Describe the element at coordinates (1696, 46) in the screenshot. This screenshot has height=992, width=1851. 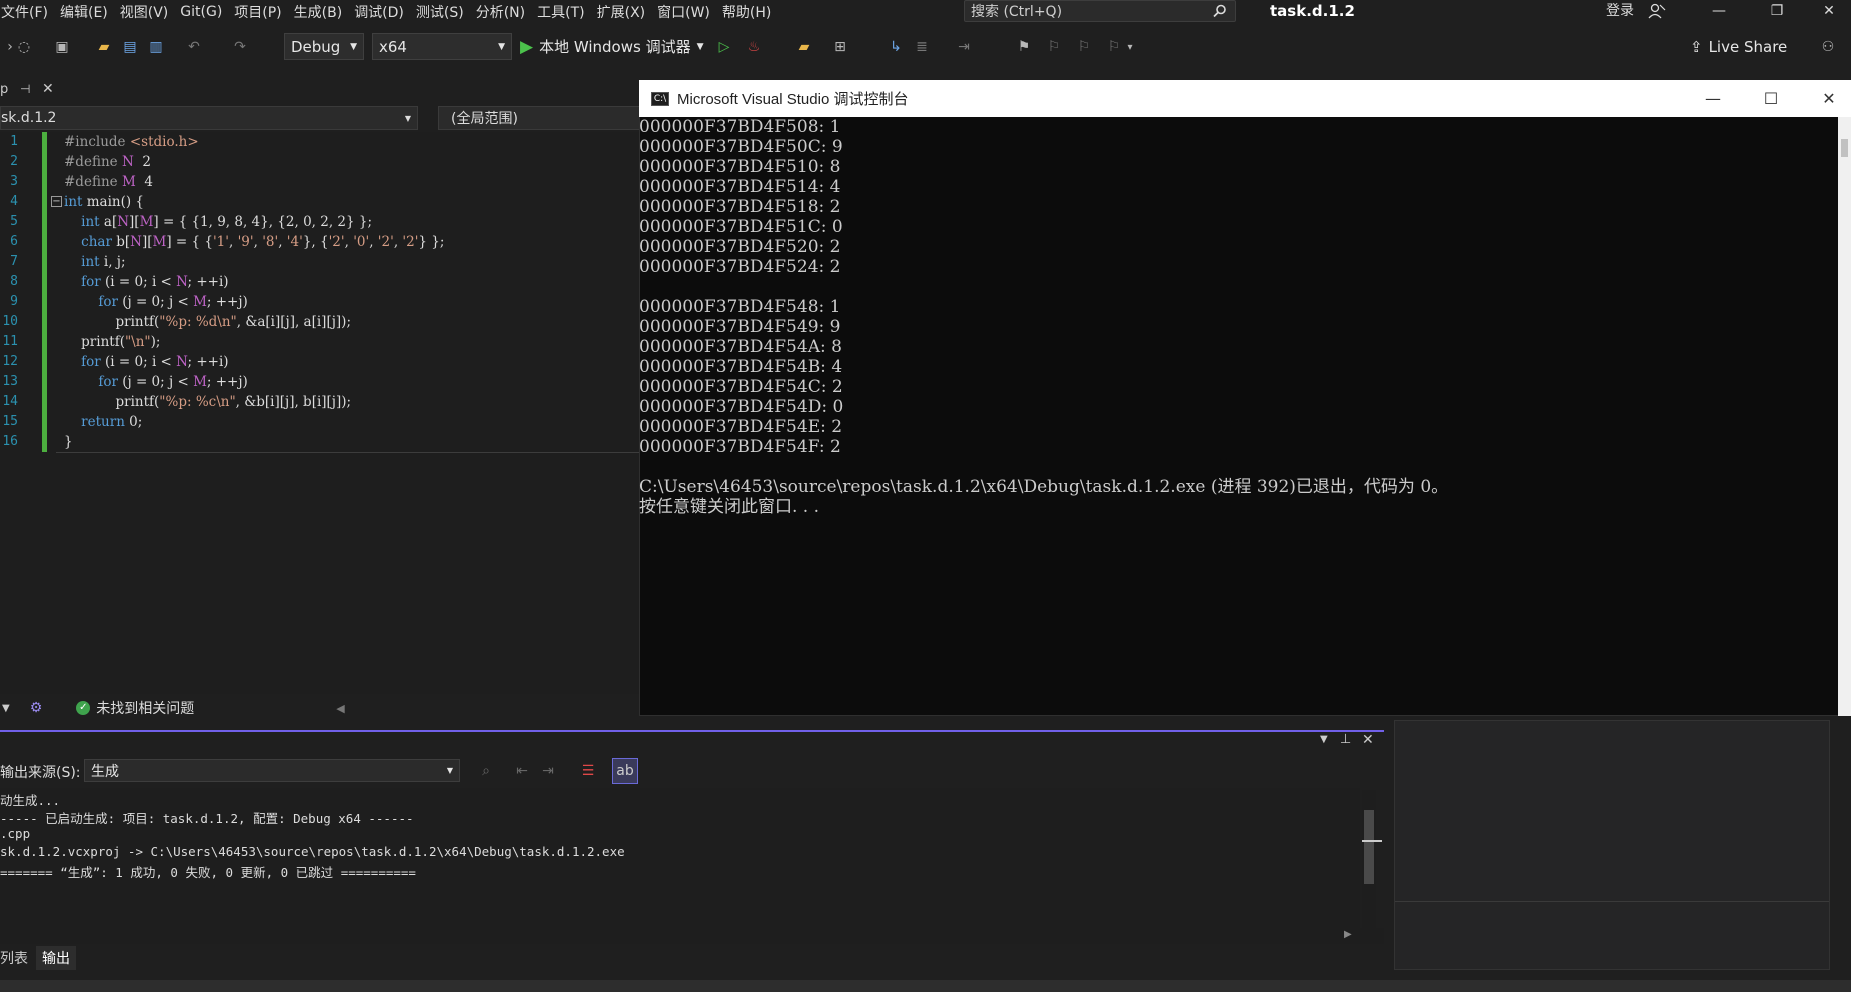
I see `share-icon: ⇪` at that location.